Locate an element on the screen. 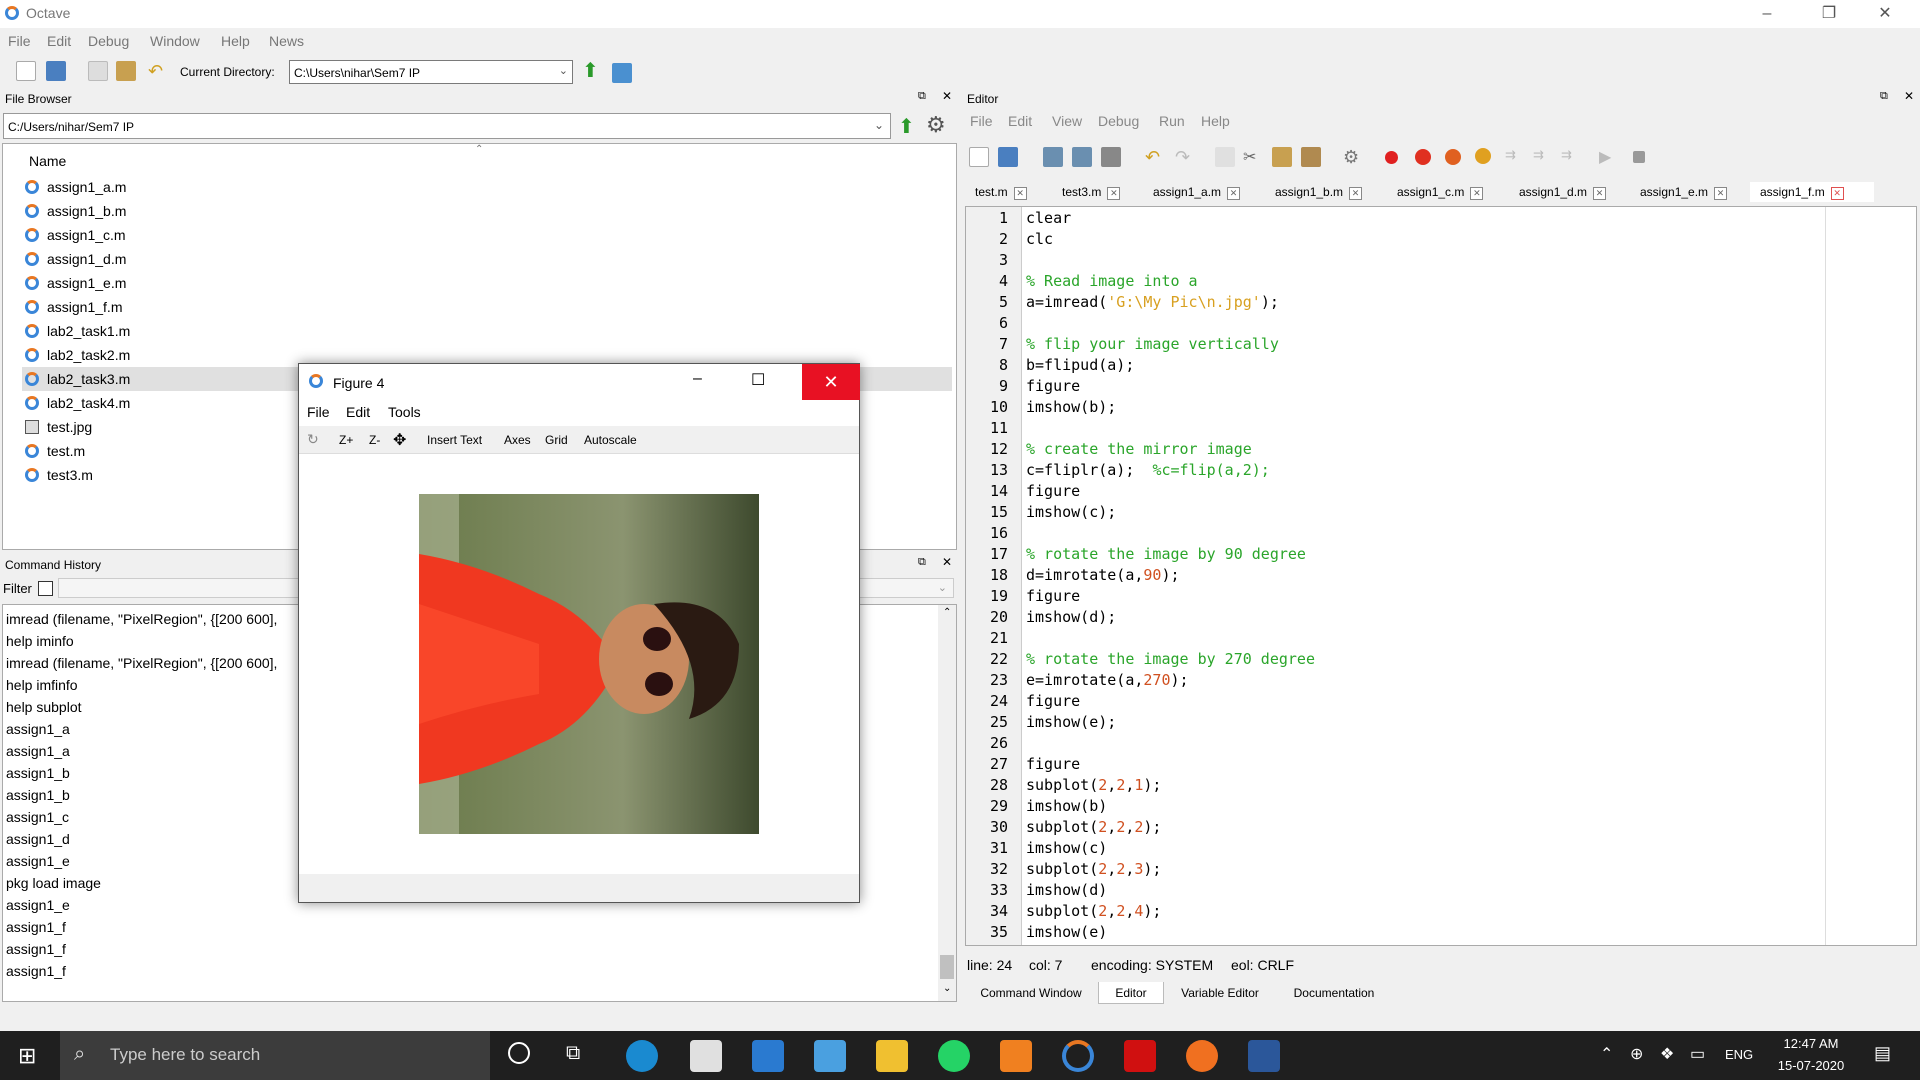 Image resolution: width=1920 pixels, height=1080 pixels. menu-edit: Edit is located at coordinates (59, 41).